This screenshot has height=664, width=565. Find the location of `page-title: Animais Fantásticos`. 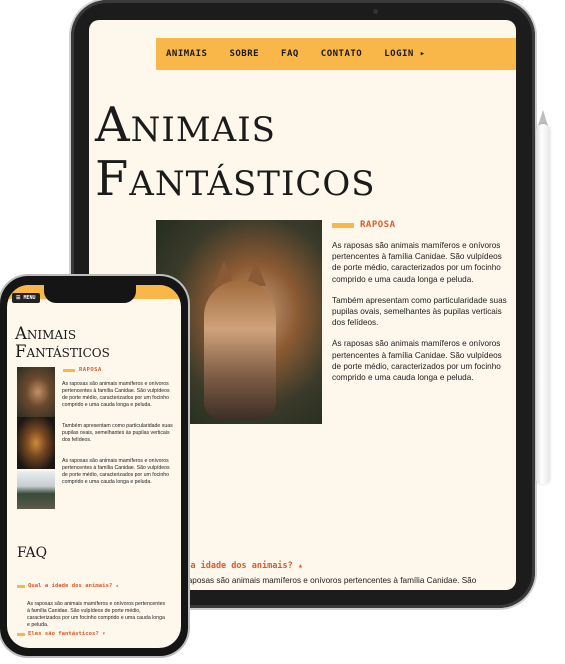

page-title: Animais Fantásticos is located at coordinates (235, 152).